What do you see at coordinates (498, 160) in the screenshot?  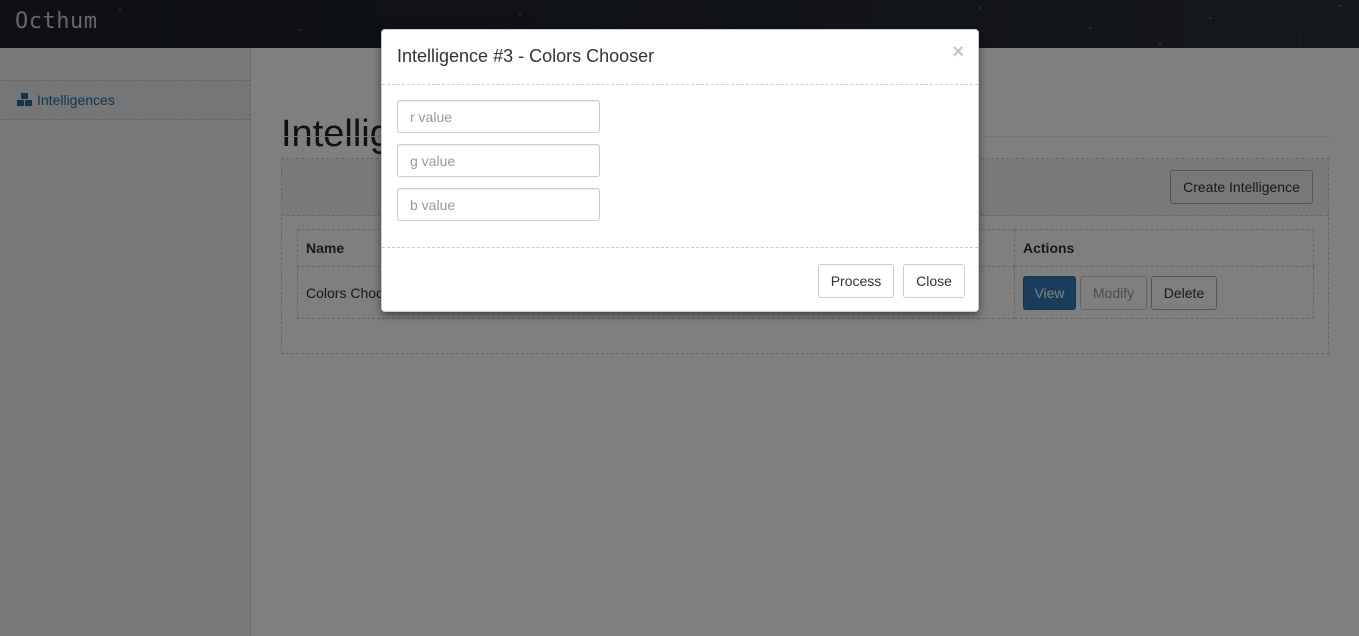 I see `g-value-input` at bounding box center [498, 160].